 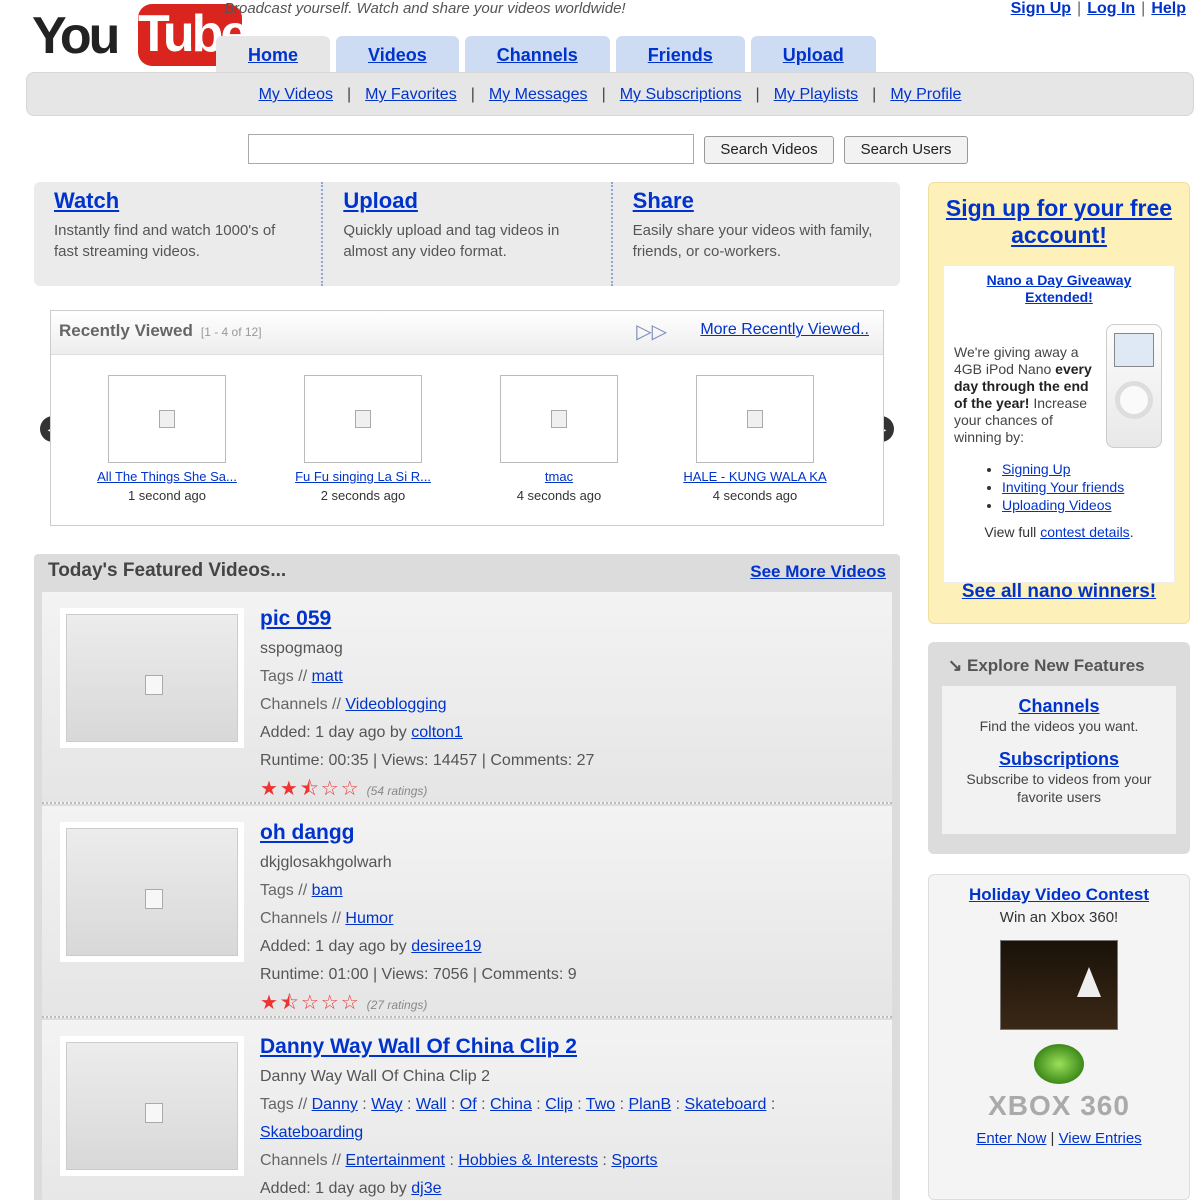 What do you see at coordinates (1059, 759) in the screenshot?
I see `subscriptions-feature-link: Subscriptions` at bounding box center [1059, 759].